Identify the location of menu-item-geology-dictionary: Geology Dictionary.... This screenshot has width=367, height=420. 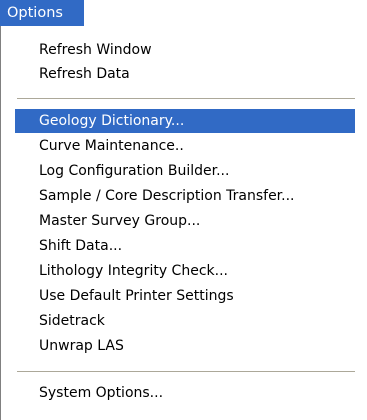
(185, 121).